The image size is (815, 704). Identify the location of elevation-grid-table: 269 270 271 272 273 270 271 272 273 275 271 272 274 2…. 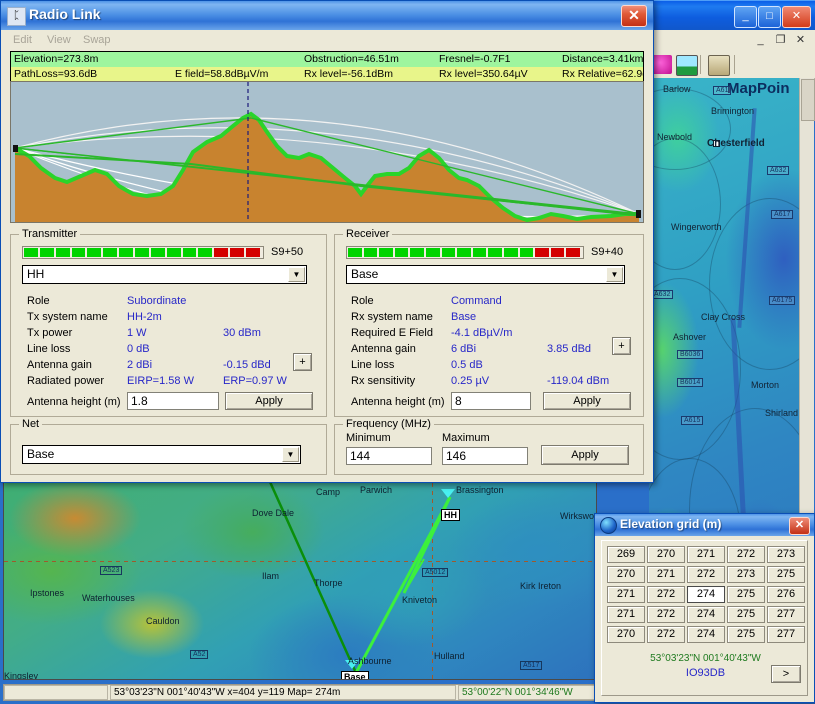
(706, 594).